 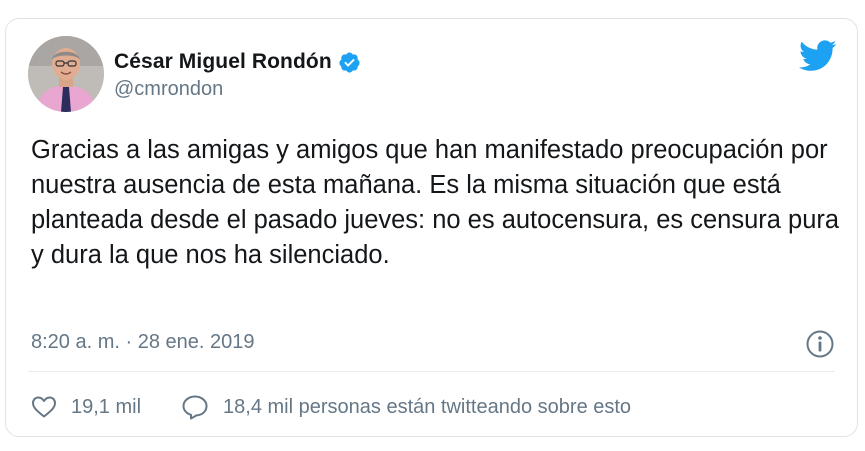 I want to click on divider, so click(x=431, y=371).